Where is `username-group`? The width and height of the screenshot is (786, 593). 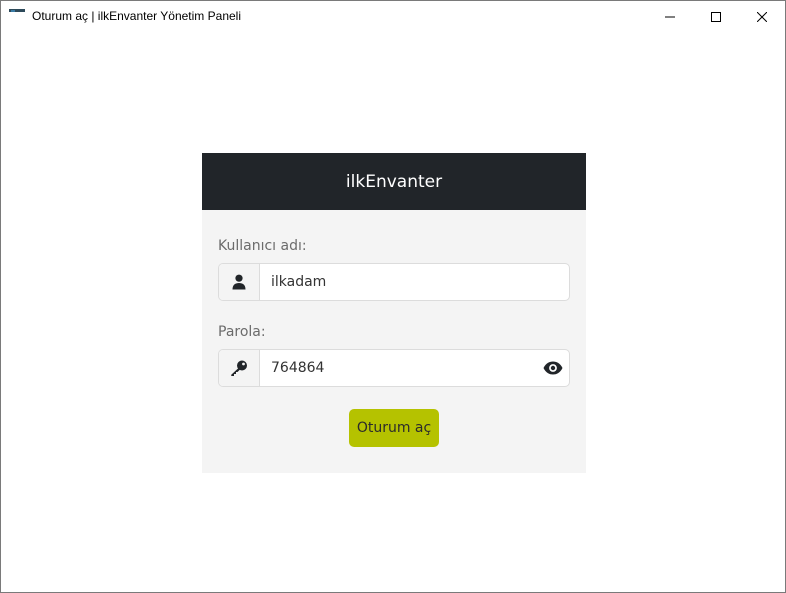
username-group is located at coordinates (394, 282).